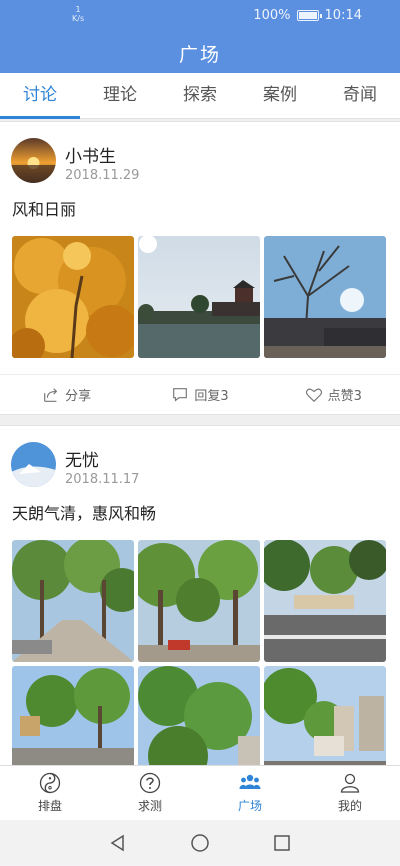 This screenshot has width=400, height=866. I want to click on yin-yang-icon, so click(50, 783).